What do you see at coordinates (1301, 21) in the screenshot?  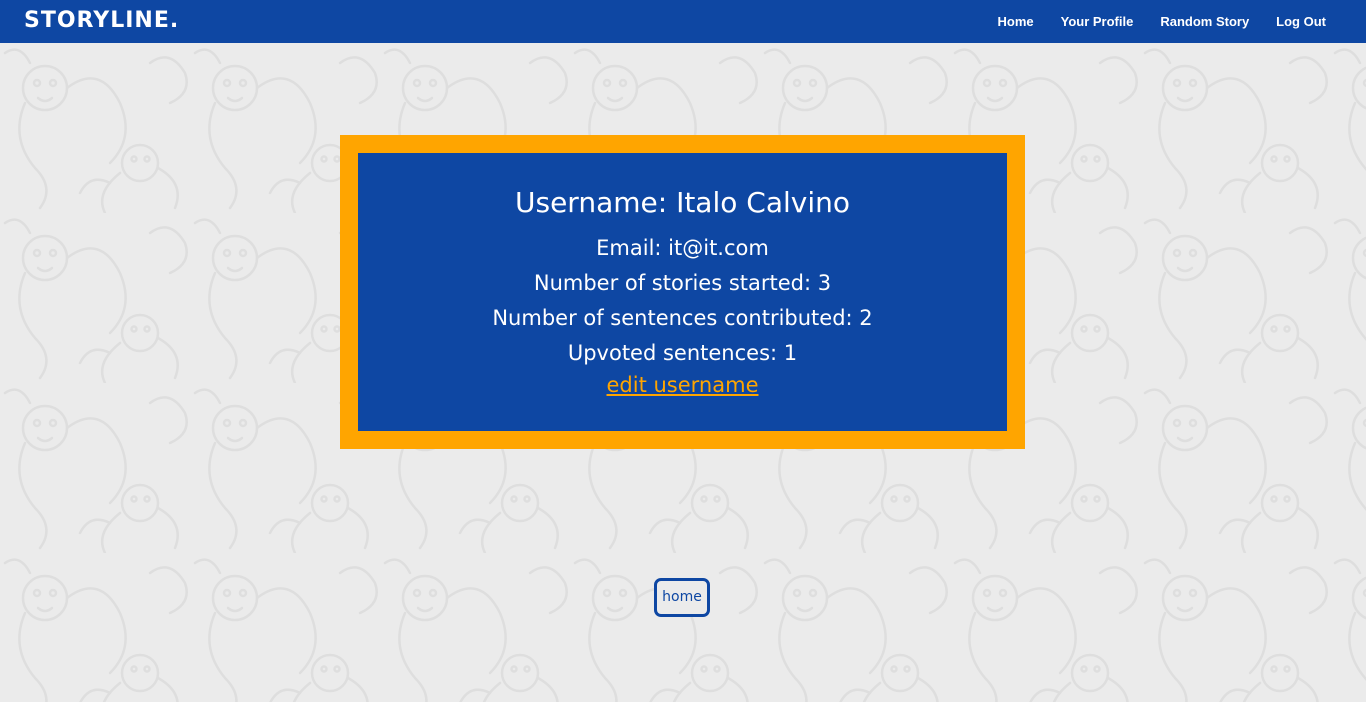 I see `nav-log-out-link: Log Out` at bounding box center [1301, 21].